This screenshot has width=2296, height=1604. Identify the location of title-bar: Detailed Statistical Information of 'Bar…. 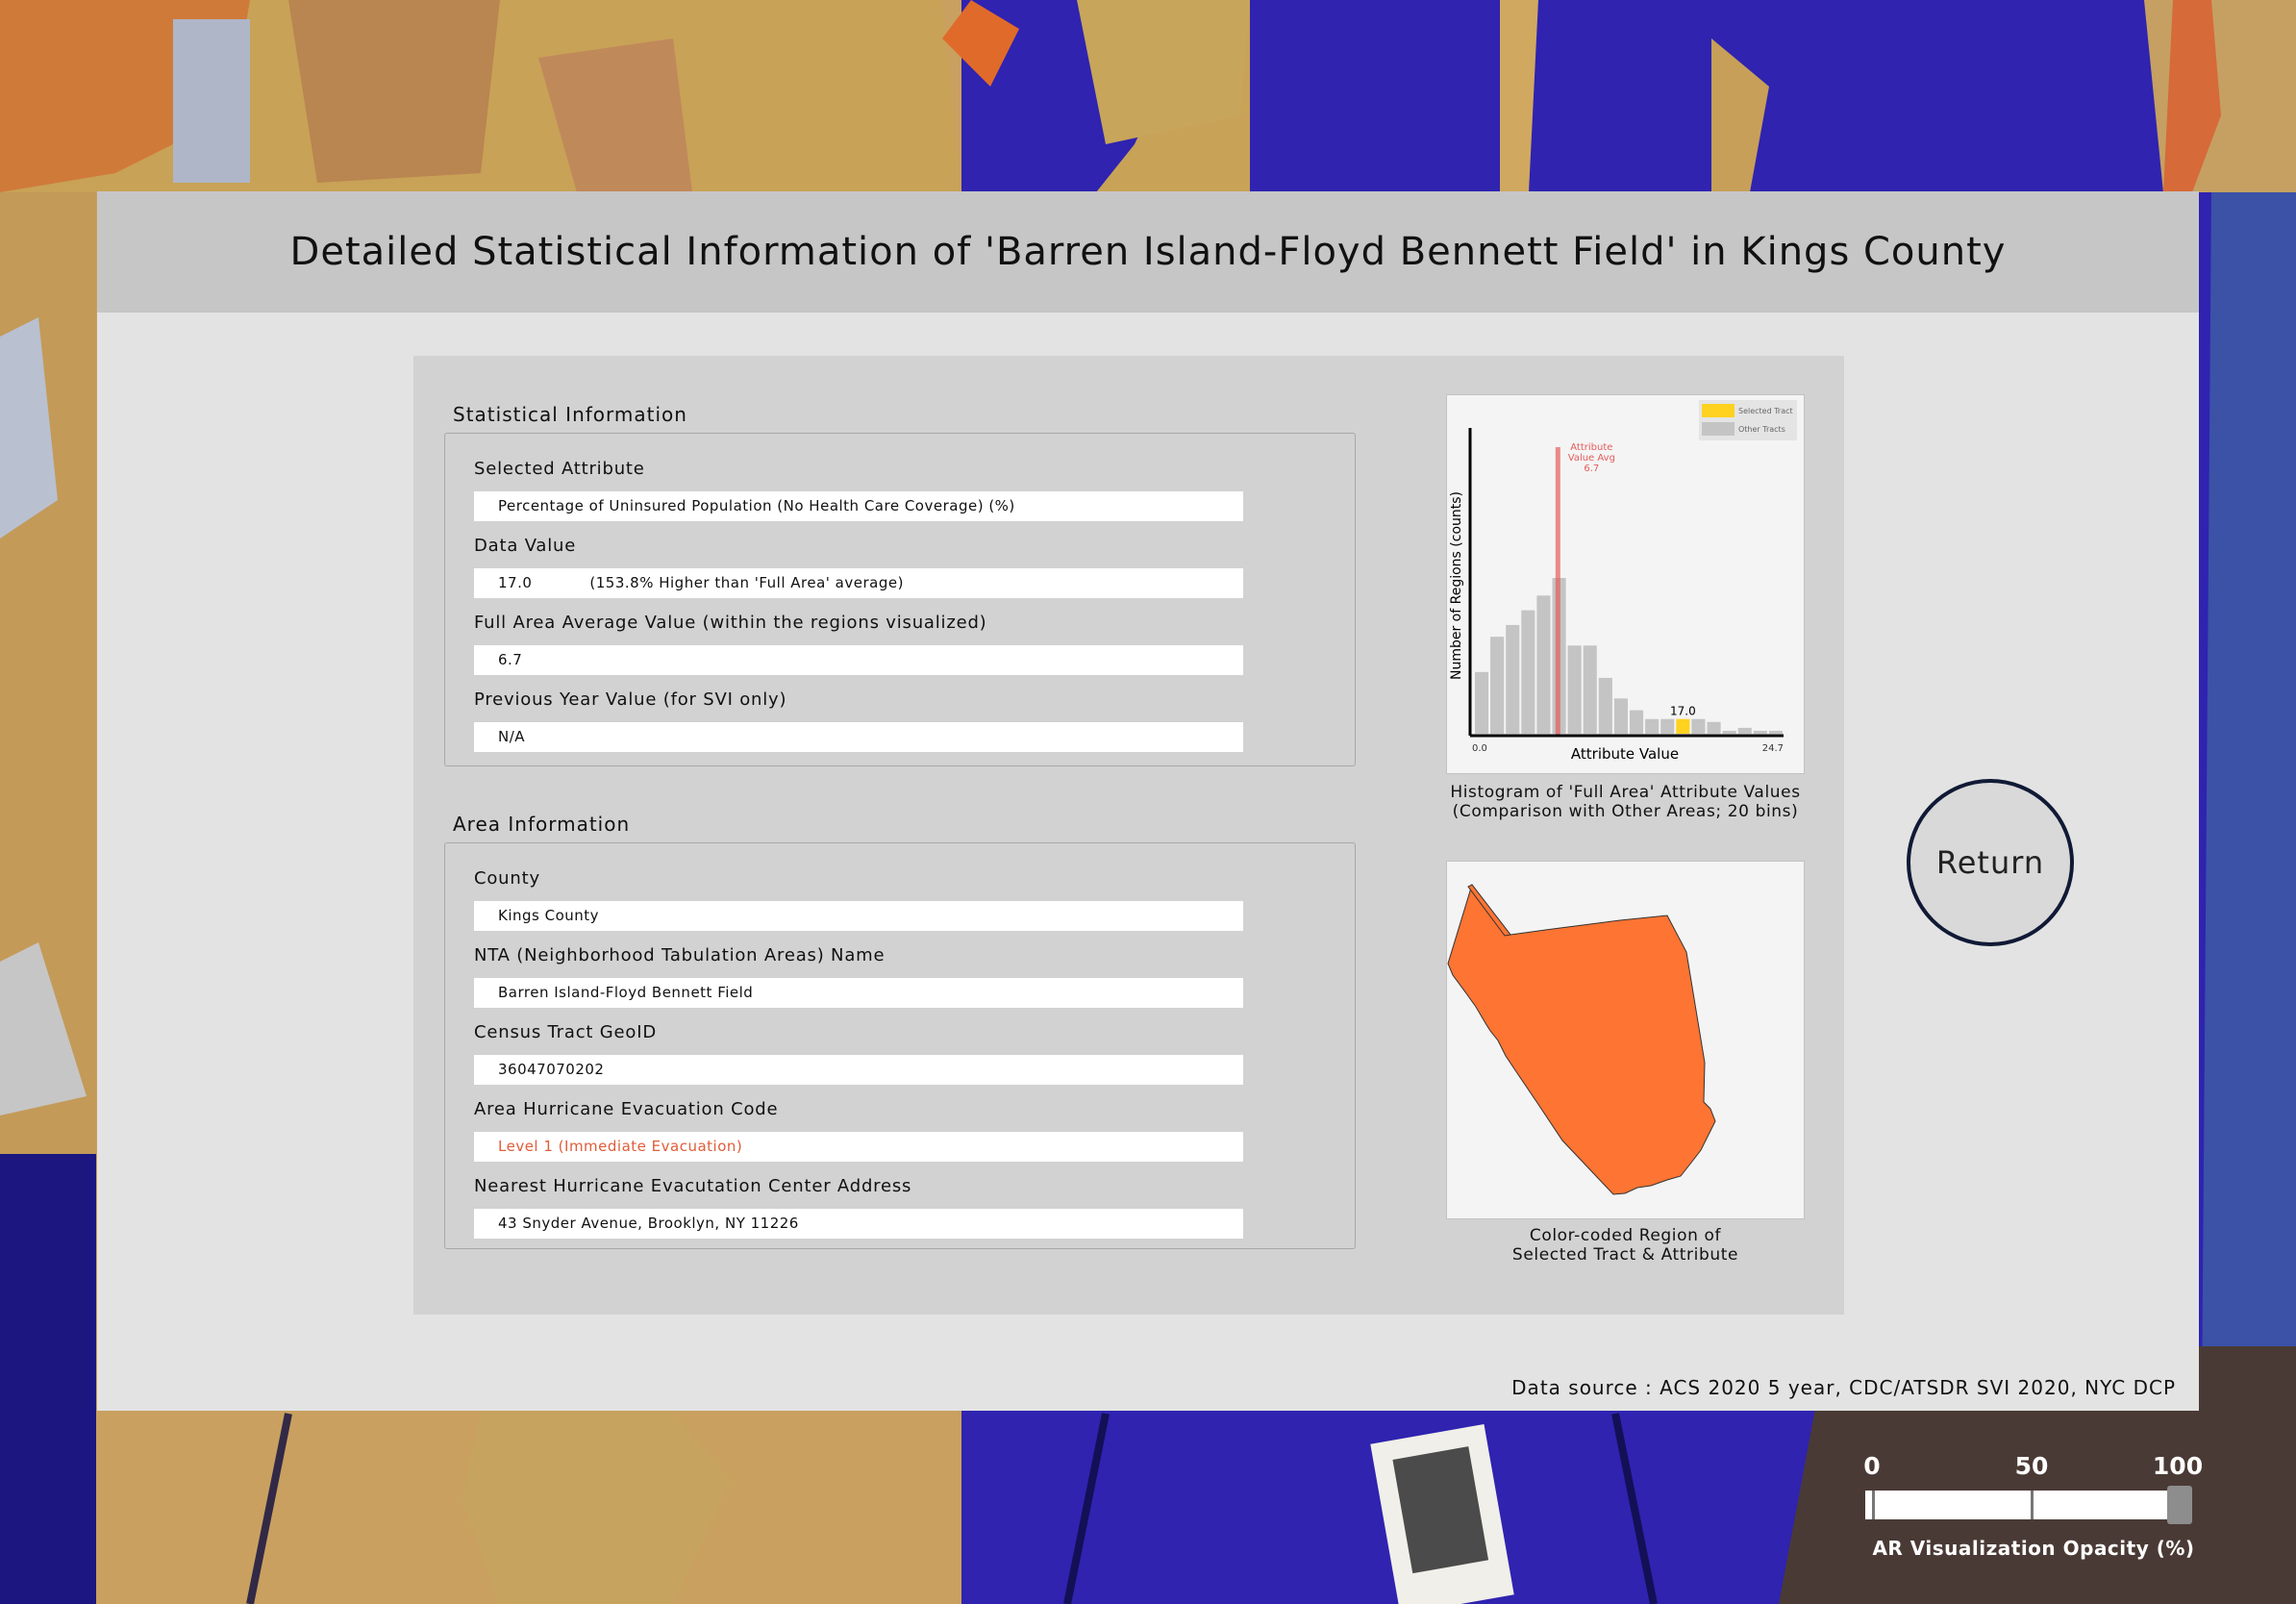
(1148, 252).